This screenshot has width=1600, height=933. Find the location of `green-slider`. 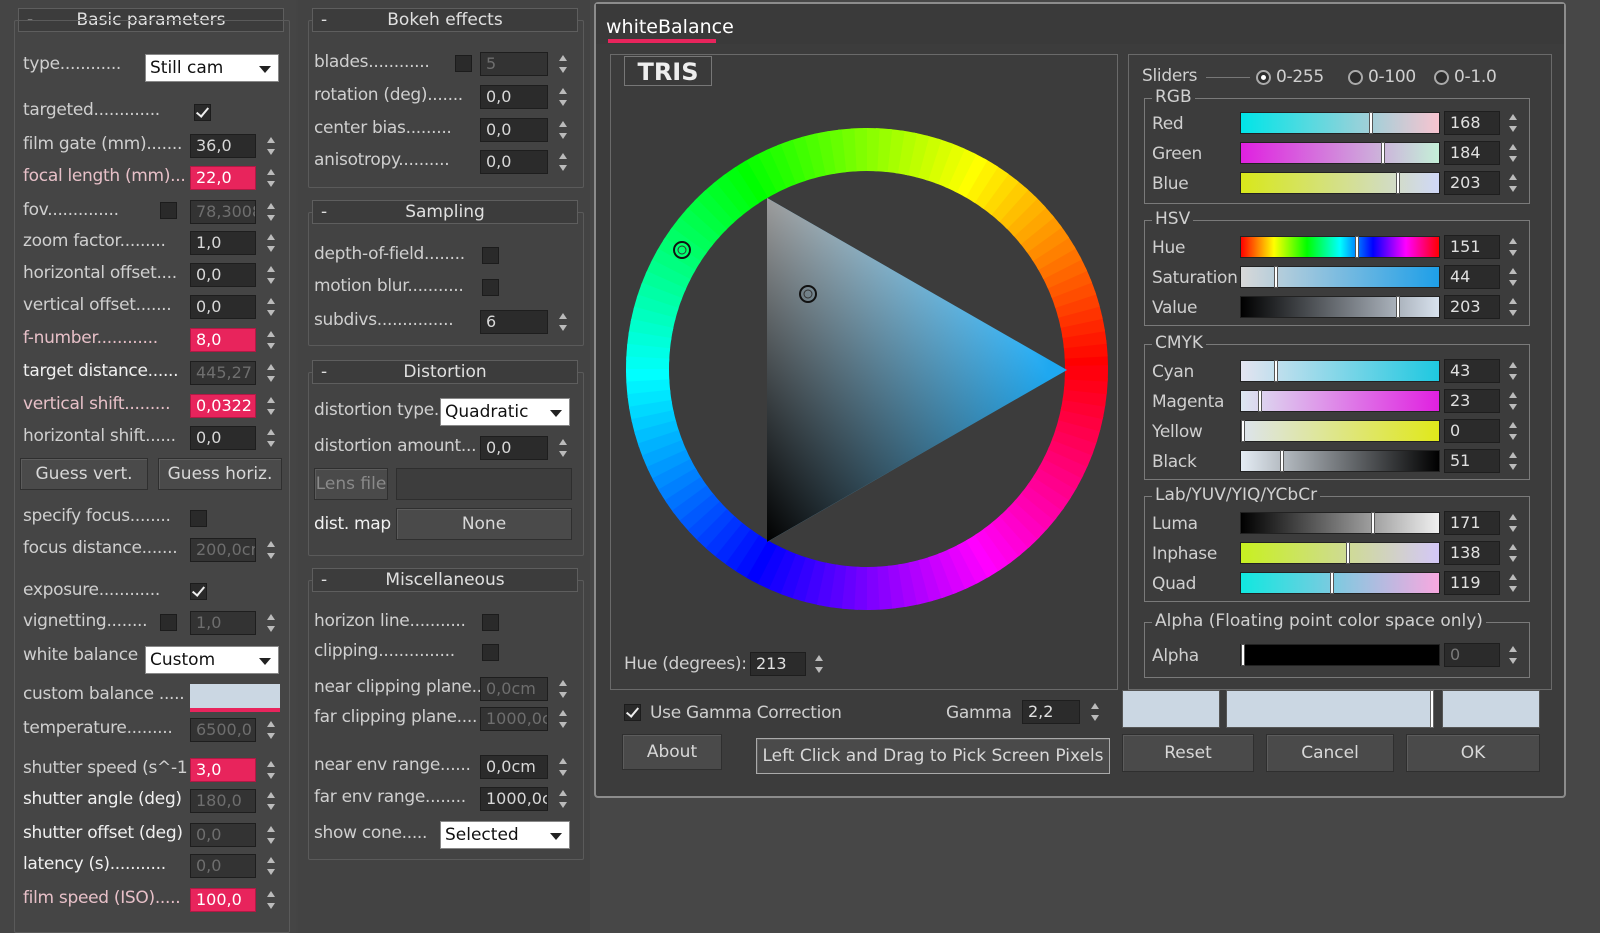

green-slider is located at coordinates (1340, 153).